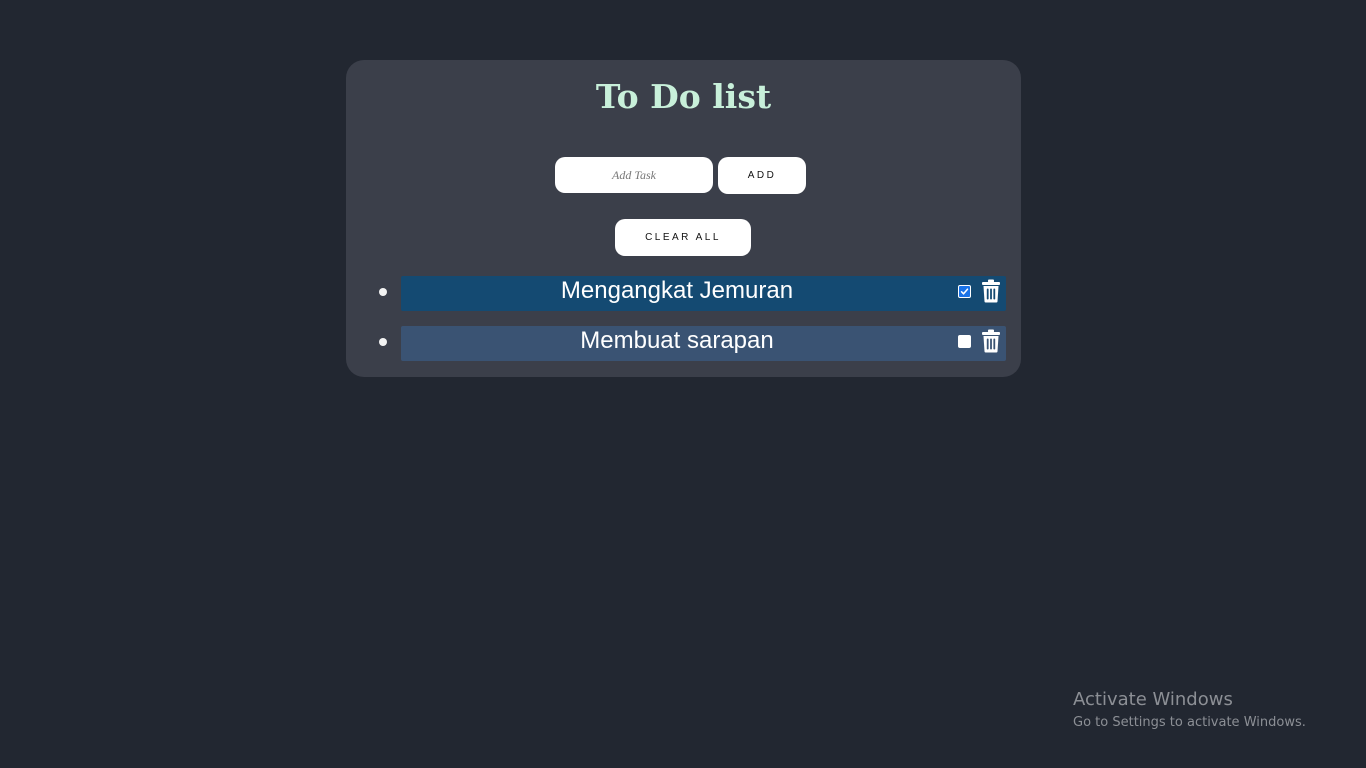 This screenshot has width=1366, height=768. I want to click on task-text: Mengangkat Jemuran, so click(677, 290).